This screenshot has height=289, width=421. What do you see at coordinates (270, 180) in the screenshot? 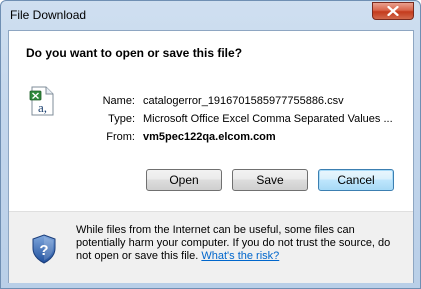
I see `save-button: Save` at bounding box center [270, 180].